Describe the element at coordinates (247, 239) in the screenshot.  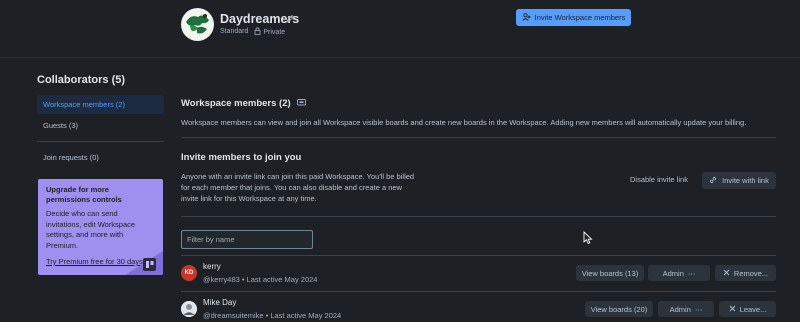
I see `filter-by-name-input` at that location.